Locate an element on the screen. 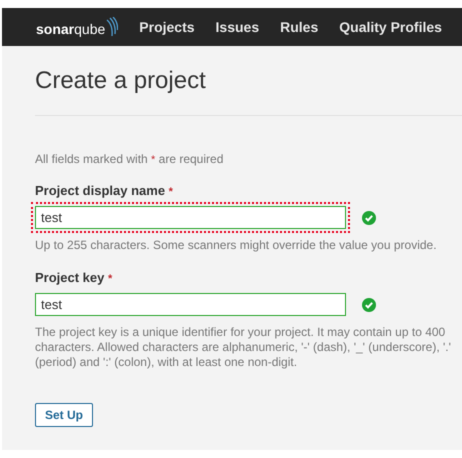 This screenshot has width=462, height=458. nav-link: Rules is located at coordinates (299, 27).